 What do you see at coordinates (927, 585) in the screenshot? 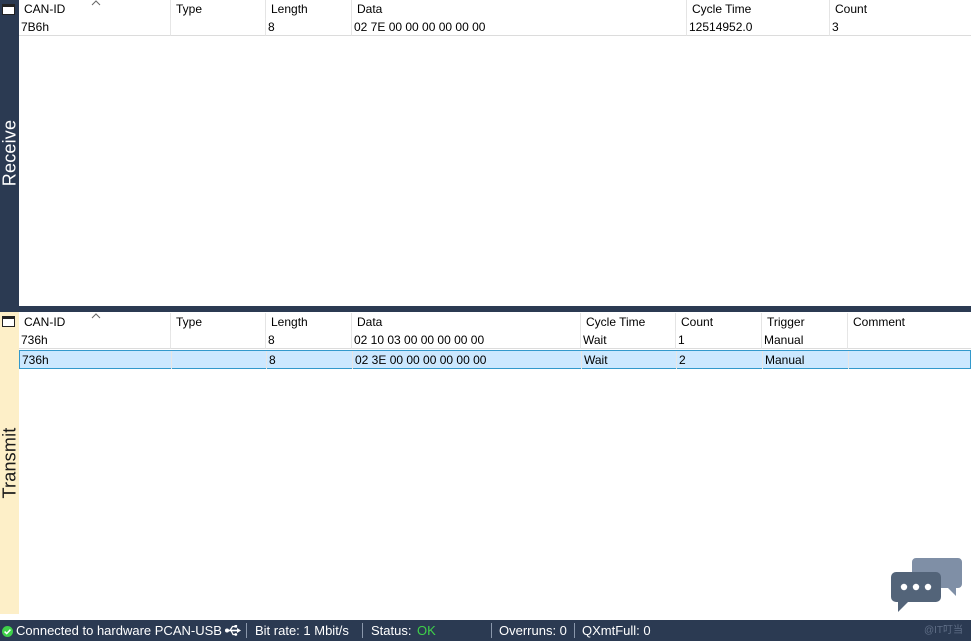
I see `chat-bubbles-icon` at bounding box center [927, 585].